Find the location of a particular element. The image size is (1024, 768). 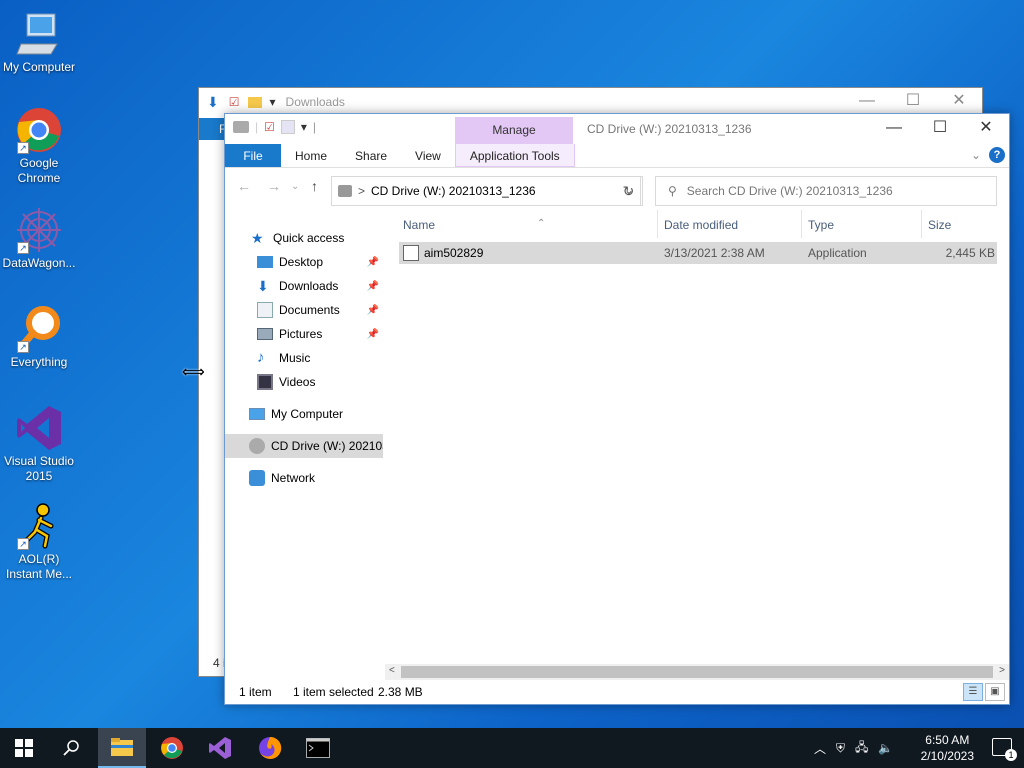

up-arrow-icon: ↑ is located at coordinates (314, 186).